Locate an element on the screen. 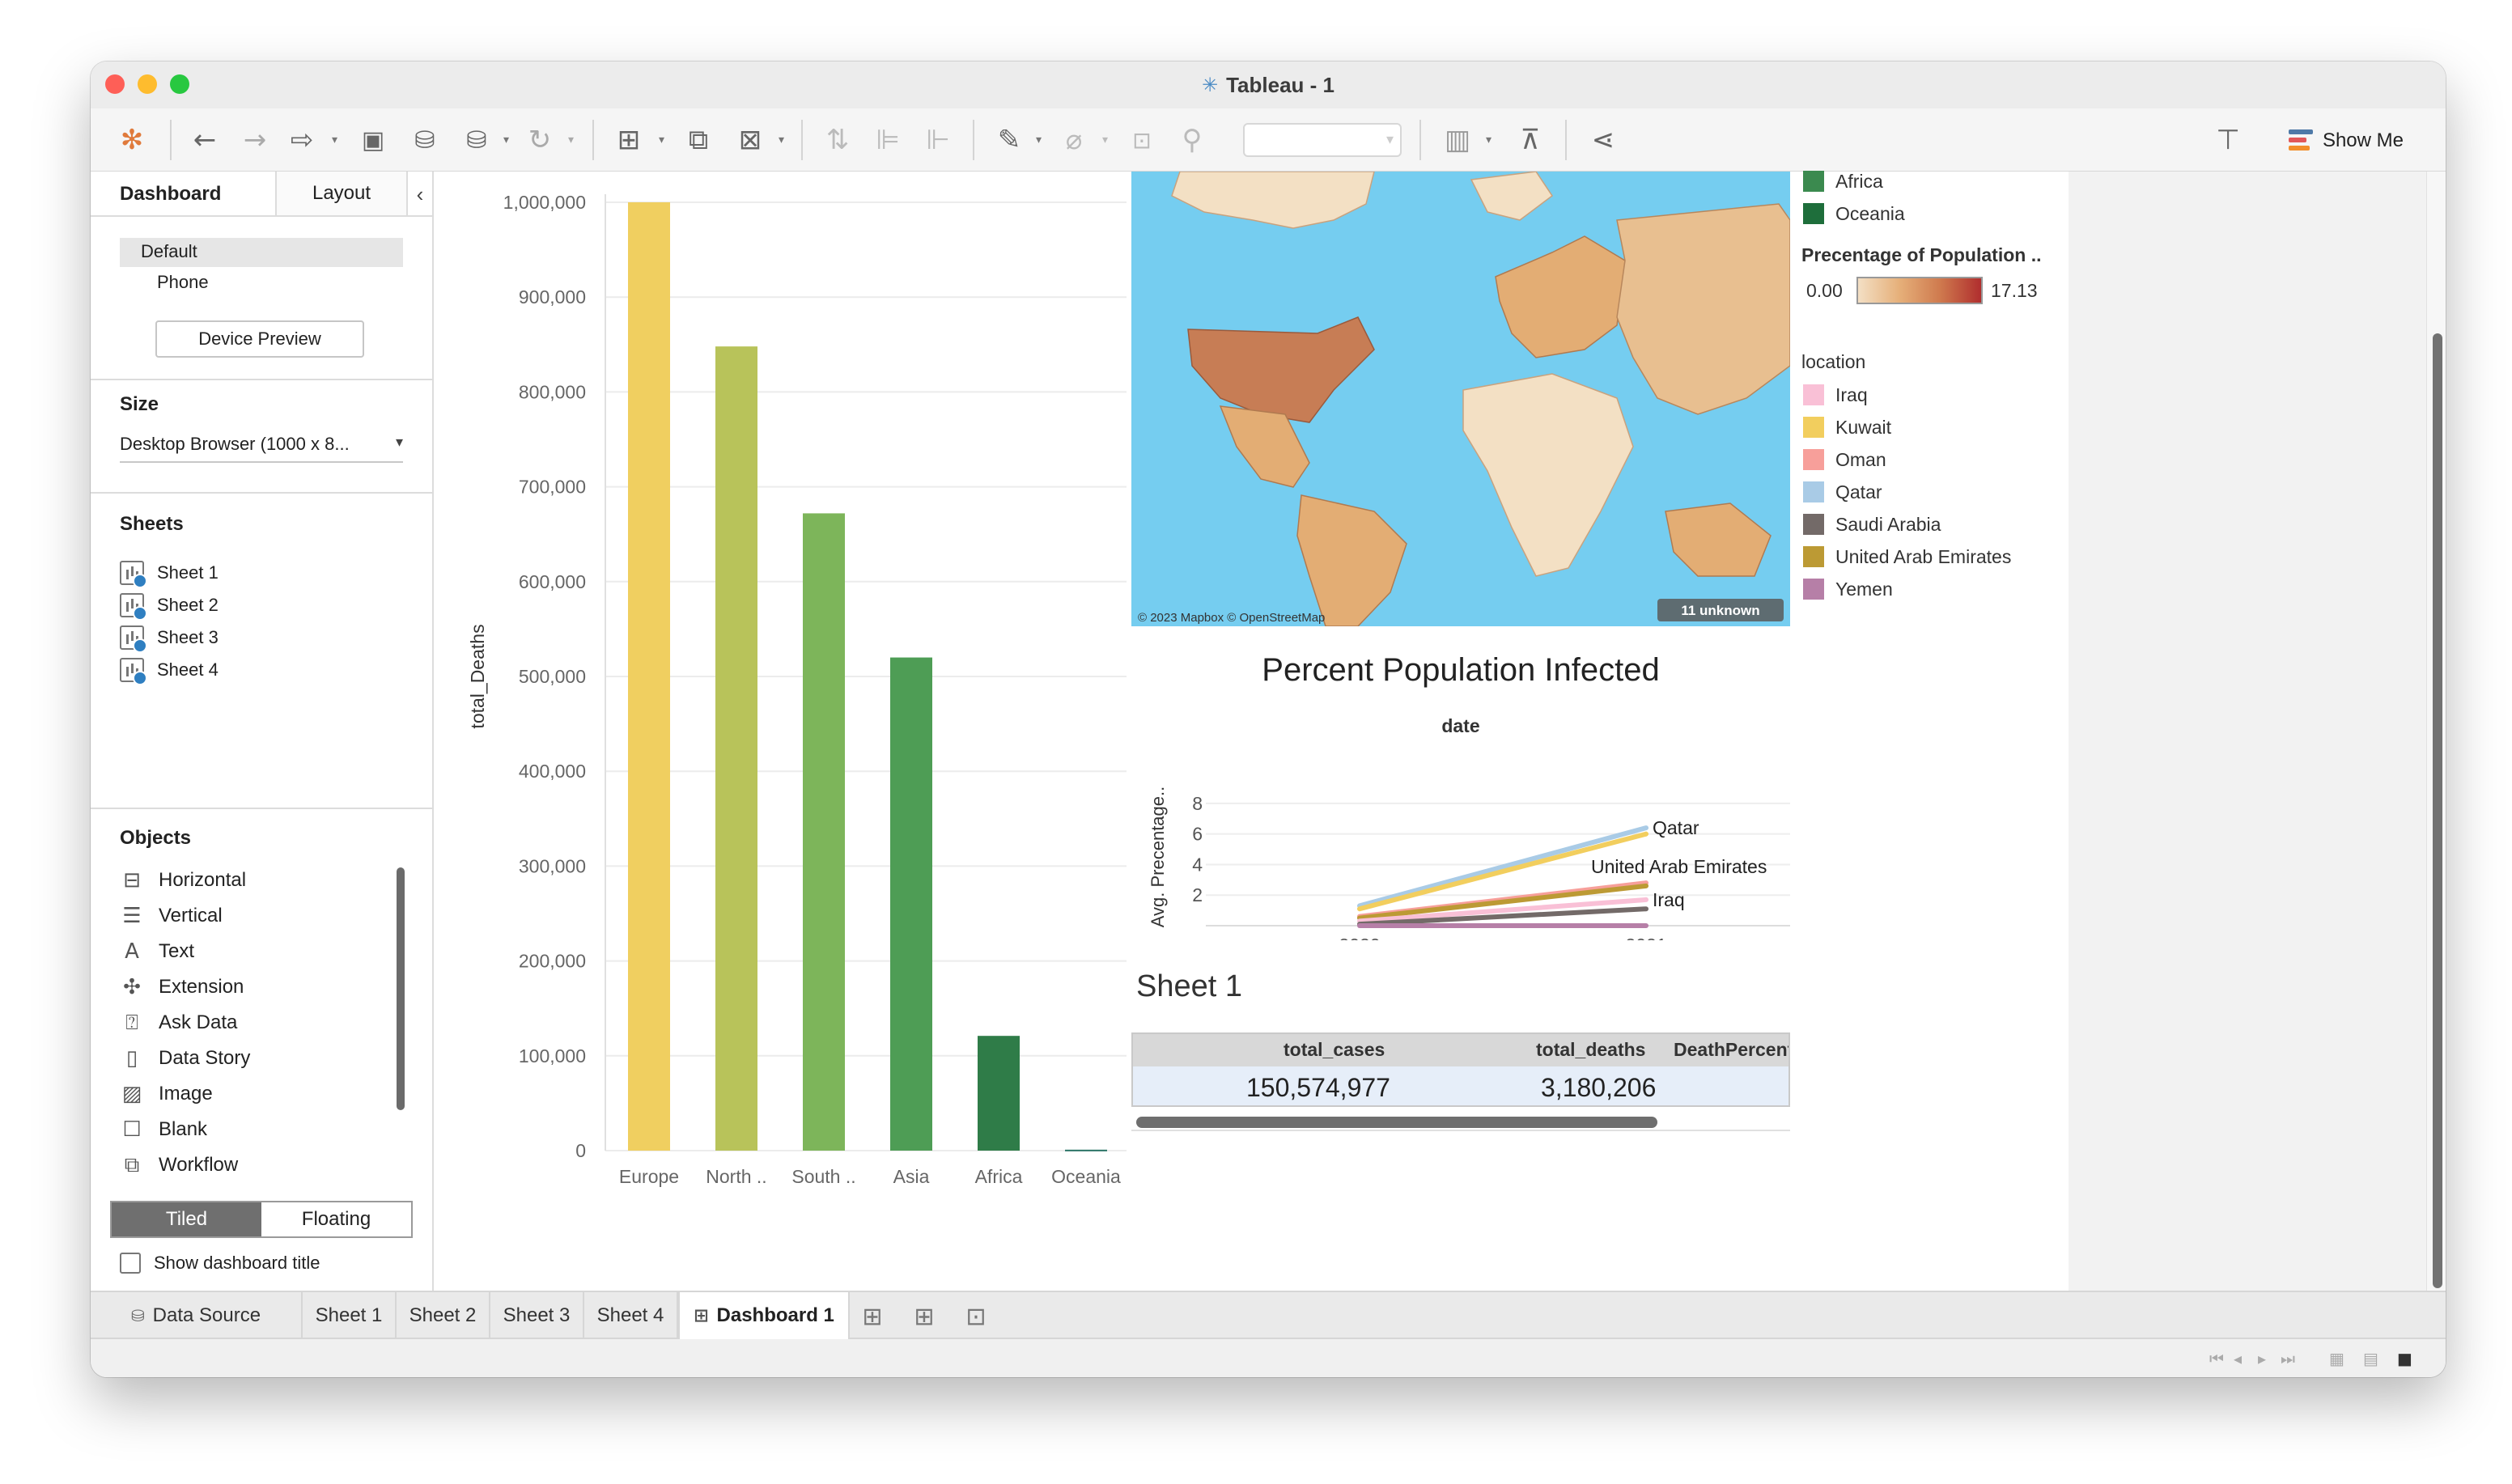  group-dropdown-icon: ▾ is located at coordinates (1105, 139).